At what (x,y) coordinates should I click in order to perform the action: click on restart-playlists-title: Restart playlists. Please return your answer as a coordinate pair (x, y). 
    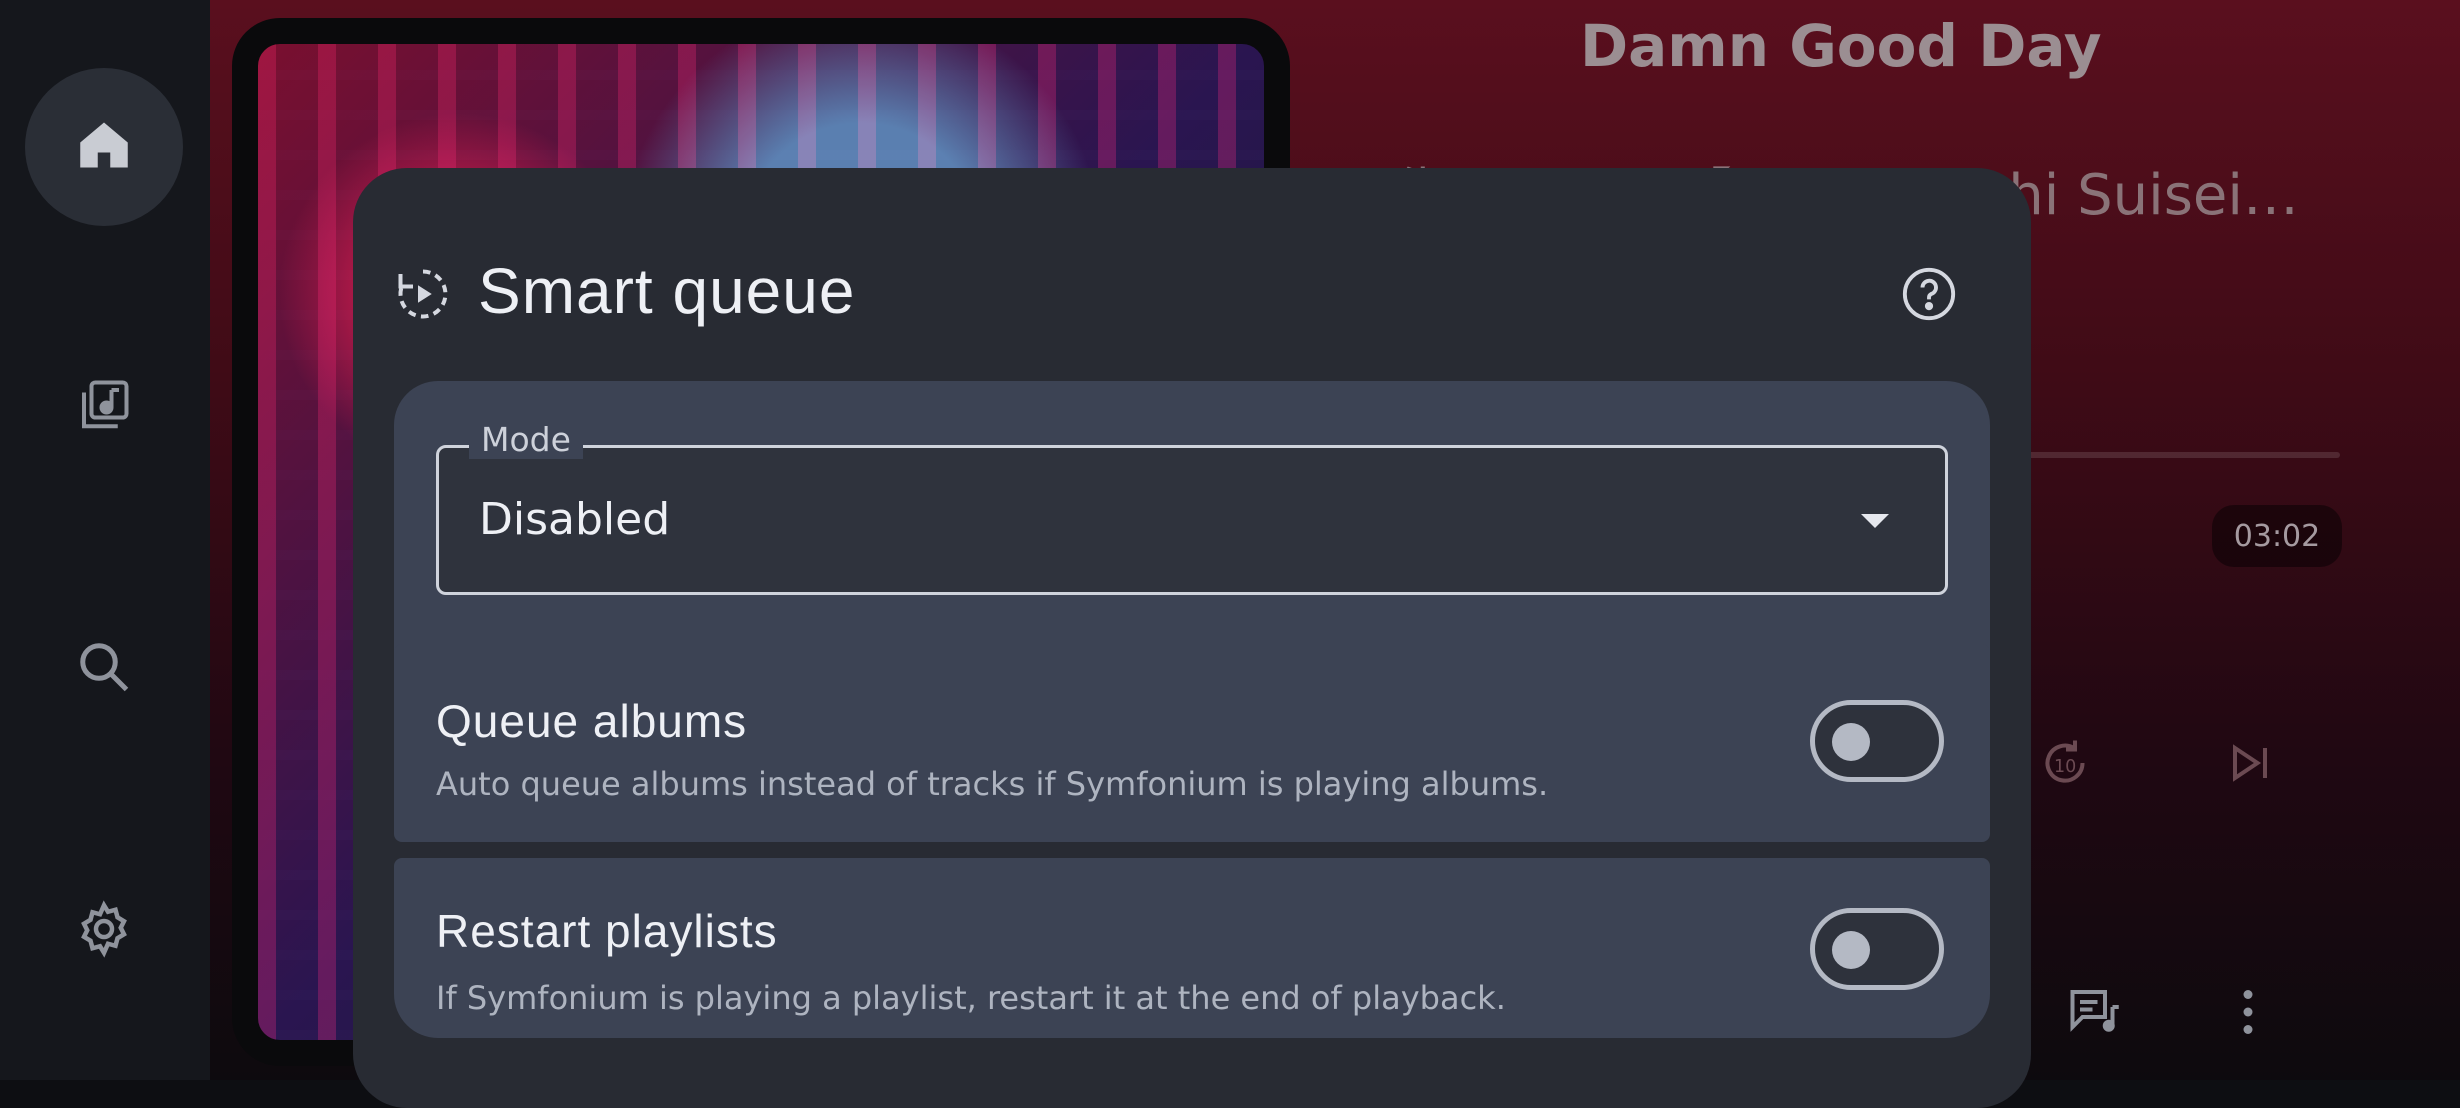
    Looking at the image, I should click on (607, 931).